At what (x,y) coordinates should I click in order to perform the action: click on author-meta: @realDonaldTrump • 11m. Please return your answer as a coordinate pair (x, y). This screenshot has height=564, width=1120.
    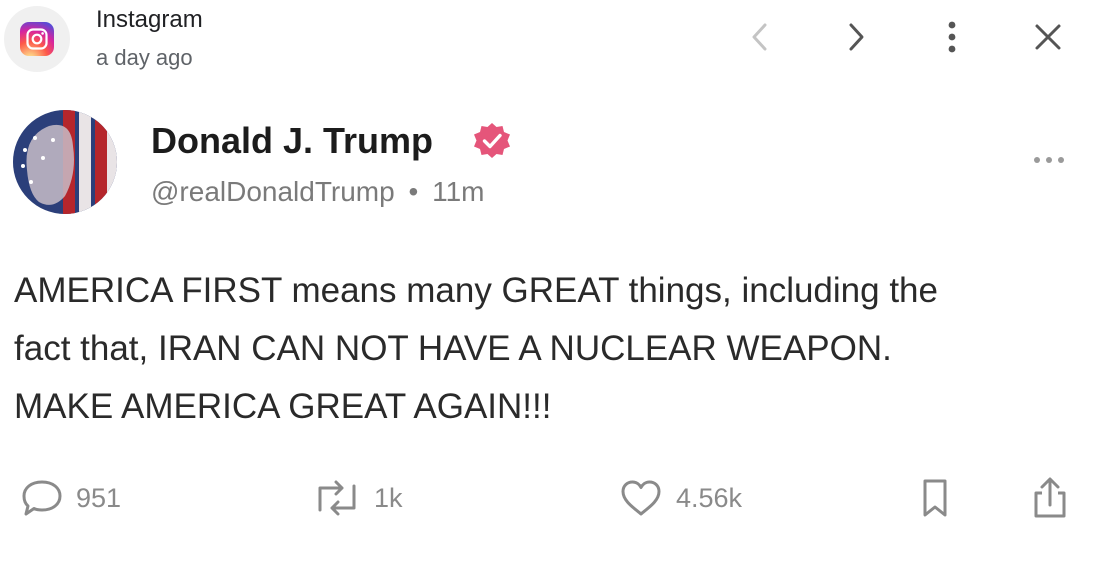
    Looking at the image, I should click on (317, 192).